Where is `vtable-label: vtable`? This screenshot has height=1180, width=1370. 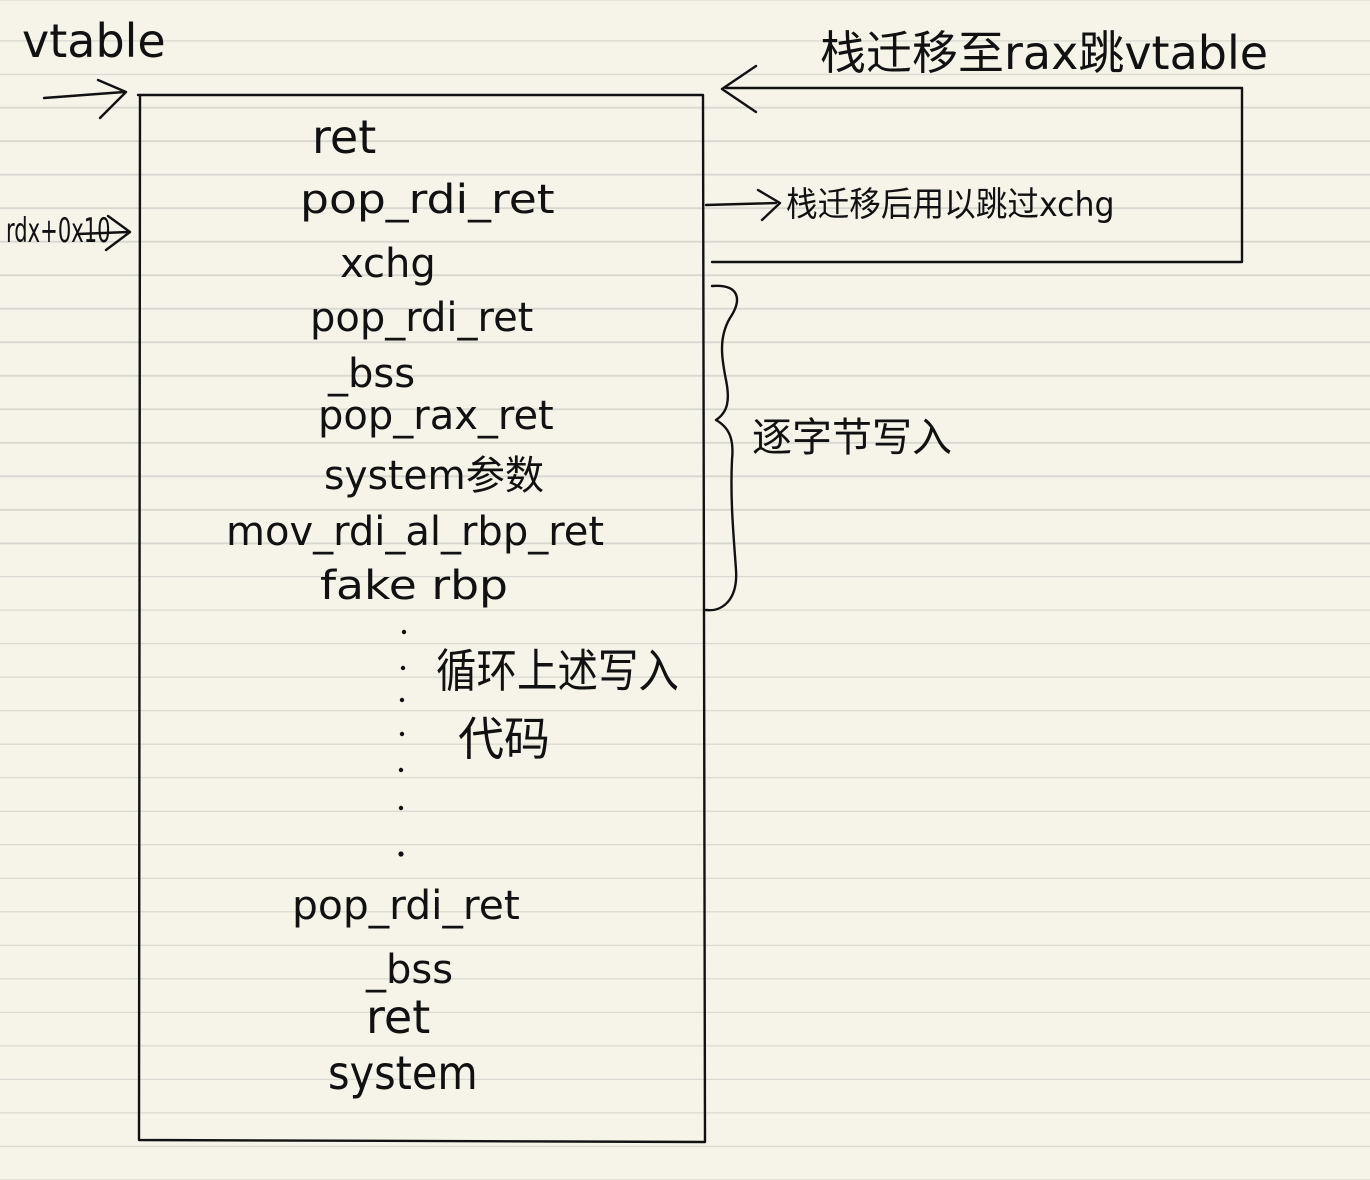
vtable-label: vtable is located at coordinates (94, 41).